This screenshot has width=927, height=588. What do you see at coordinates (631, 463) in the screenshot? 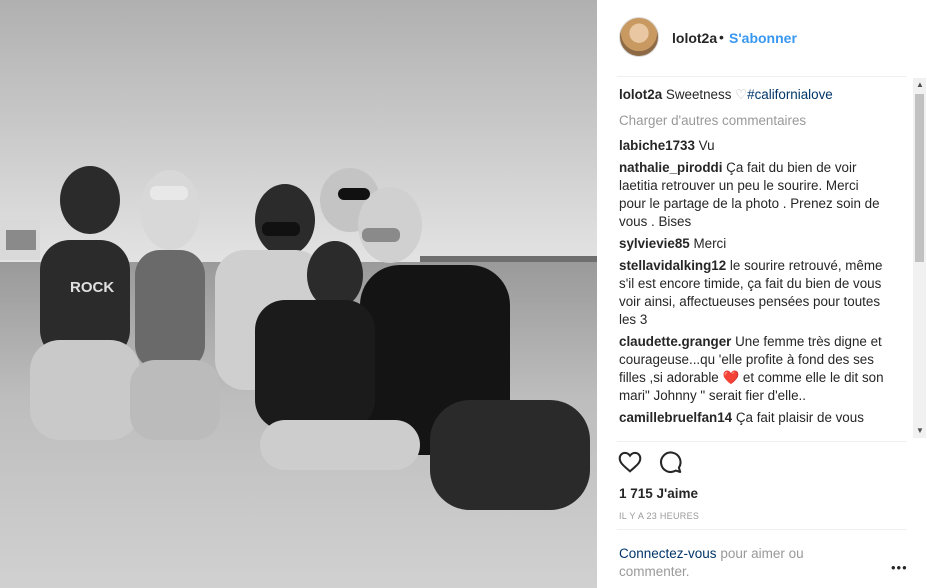
I see `heart-outline-icon` at bounding box center [631, 463].